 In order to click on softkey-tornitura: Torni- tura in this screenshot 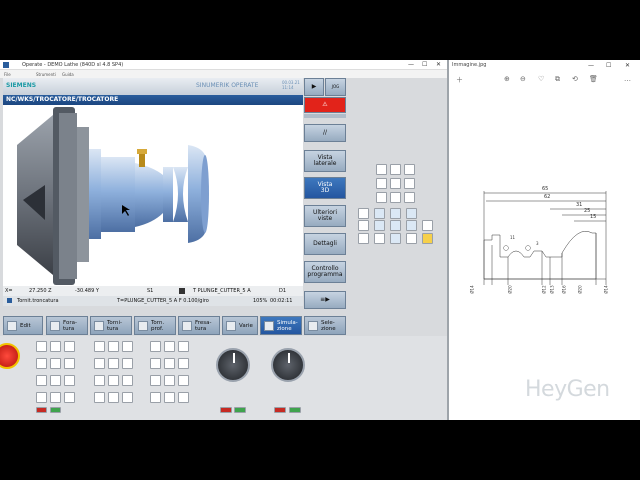, I will do `click(111, 325)`.